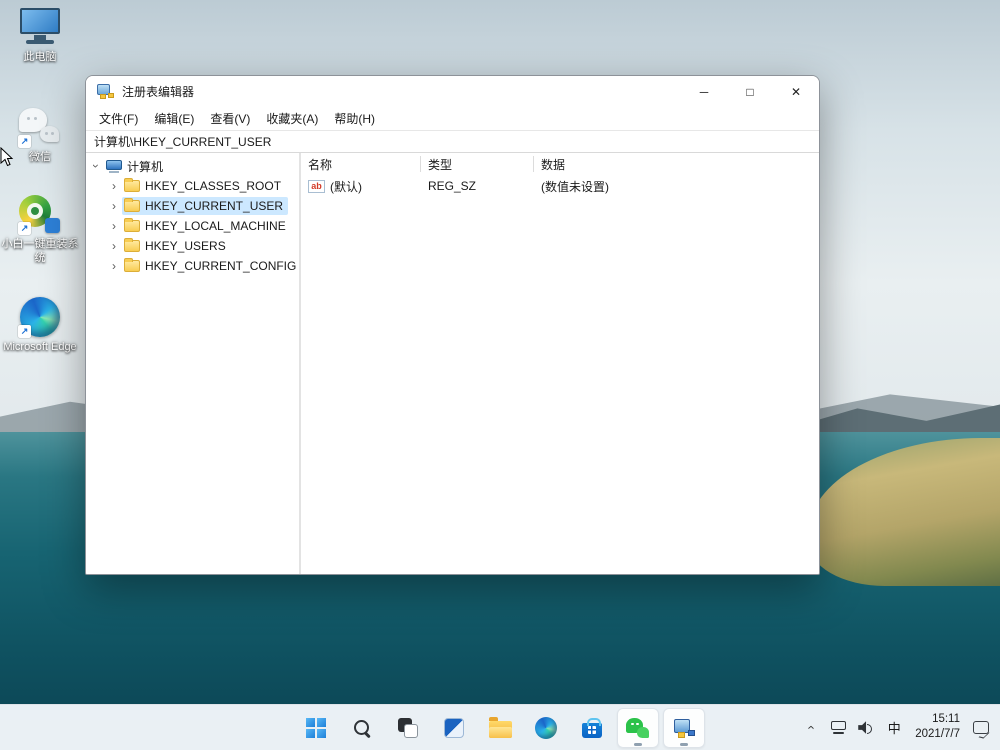 Image resolution: width=1000 pixels, height=750 pixels. What do you see at coordinates (174, 118) in the screenshot?
I see `menu-edit: 编辑(E)` at bounding box center [174, 118].